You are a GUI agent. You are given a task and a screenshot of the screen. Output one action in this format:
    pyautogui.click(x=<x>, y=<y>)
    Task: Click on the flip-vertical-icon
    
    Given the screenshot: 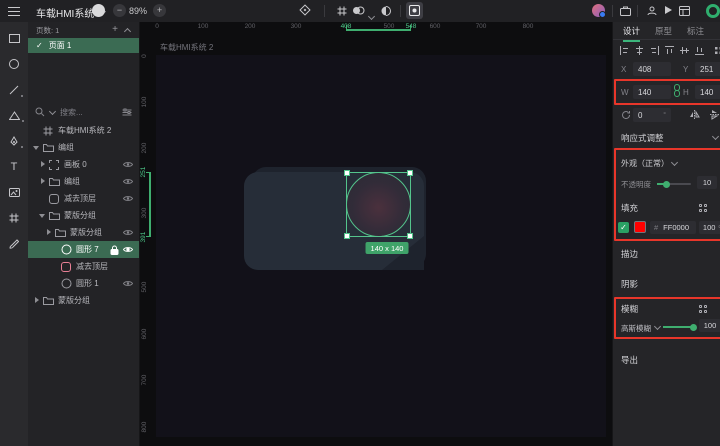 What is the action you would take?
    pyautogui.click(x=714, y=115)
    